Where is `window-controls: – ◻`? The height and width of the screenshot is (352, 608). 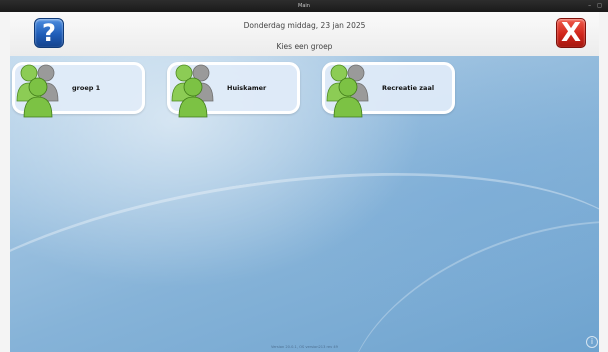 window-controls: – ◻ is located at coordinates (596, 6).